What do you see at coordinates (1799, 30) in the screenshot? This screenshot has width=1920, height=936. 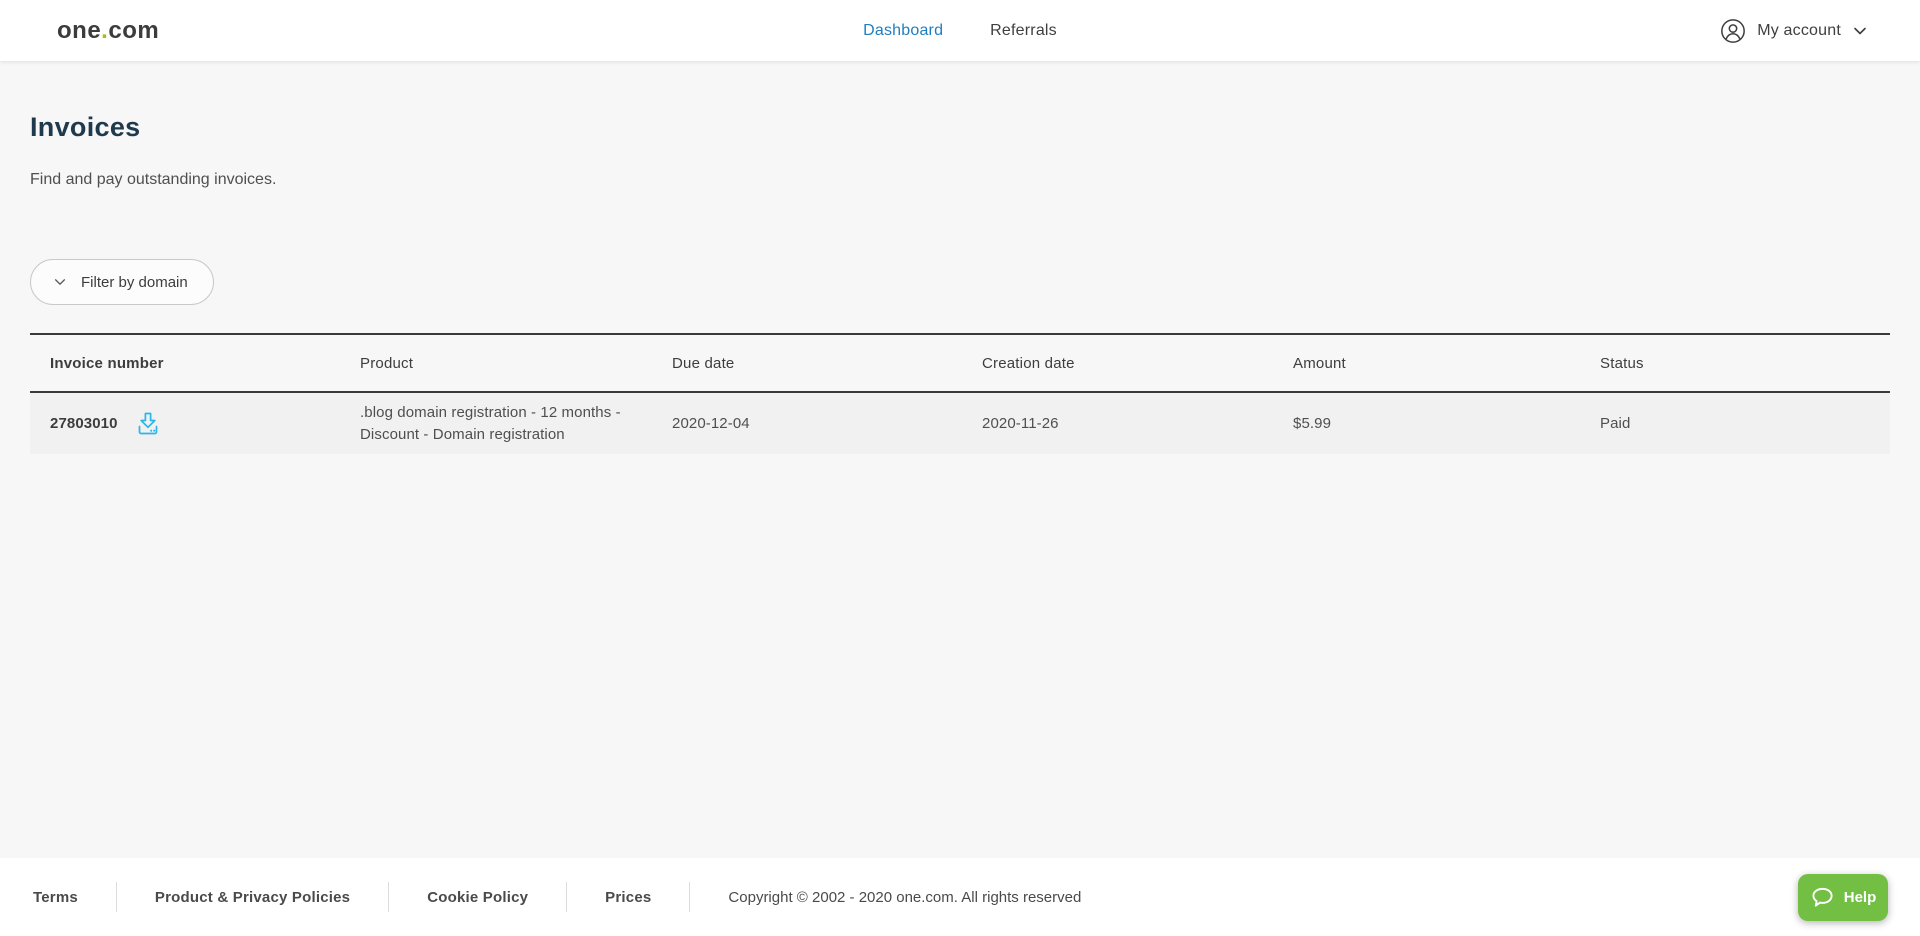 I see `my-account-label: My account` at bounding box center [1799, 30].